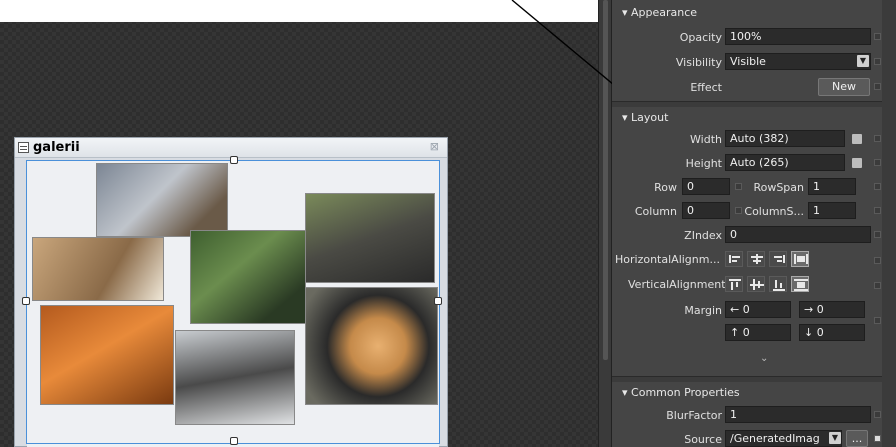 This screenshot has height=447, width=896. I want to click on halign-left-button, so click(734, 259).